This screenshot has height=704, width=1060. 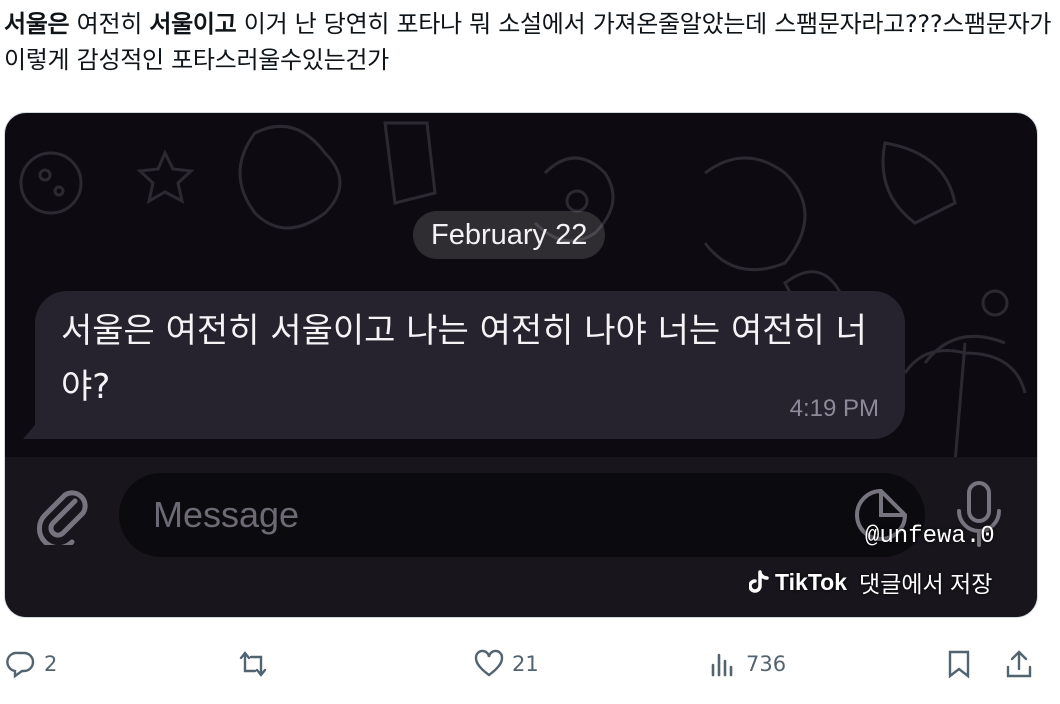 What do you see at coordinates (51, 664) in the screenshot?
I see `reply-count: 2` at bounding box center [51, 664].